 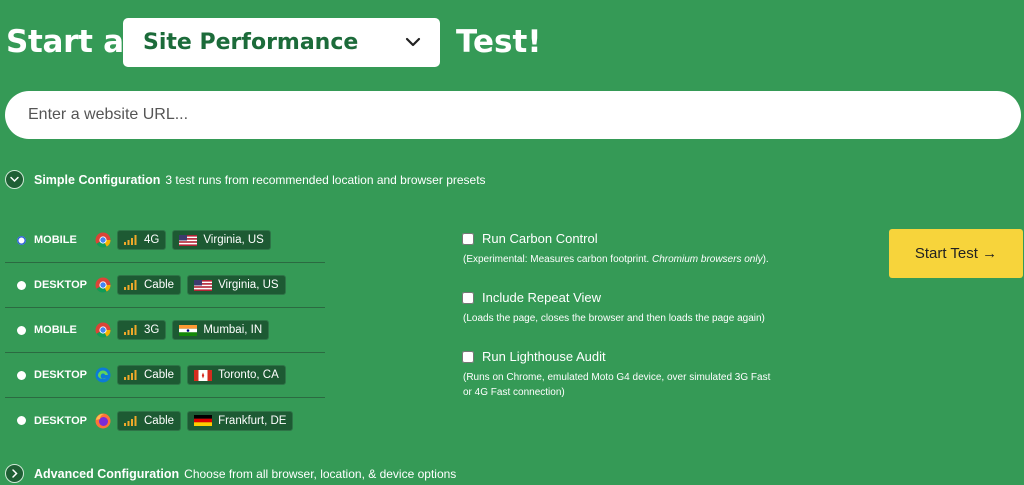 What do you see at coordinates (251, 42) in the screenshot?
I see `test-type-value: Site Performance` at bounding box center [251, 42].